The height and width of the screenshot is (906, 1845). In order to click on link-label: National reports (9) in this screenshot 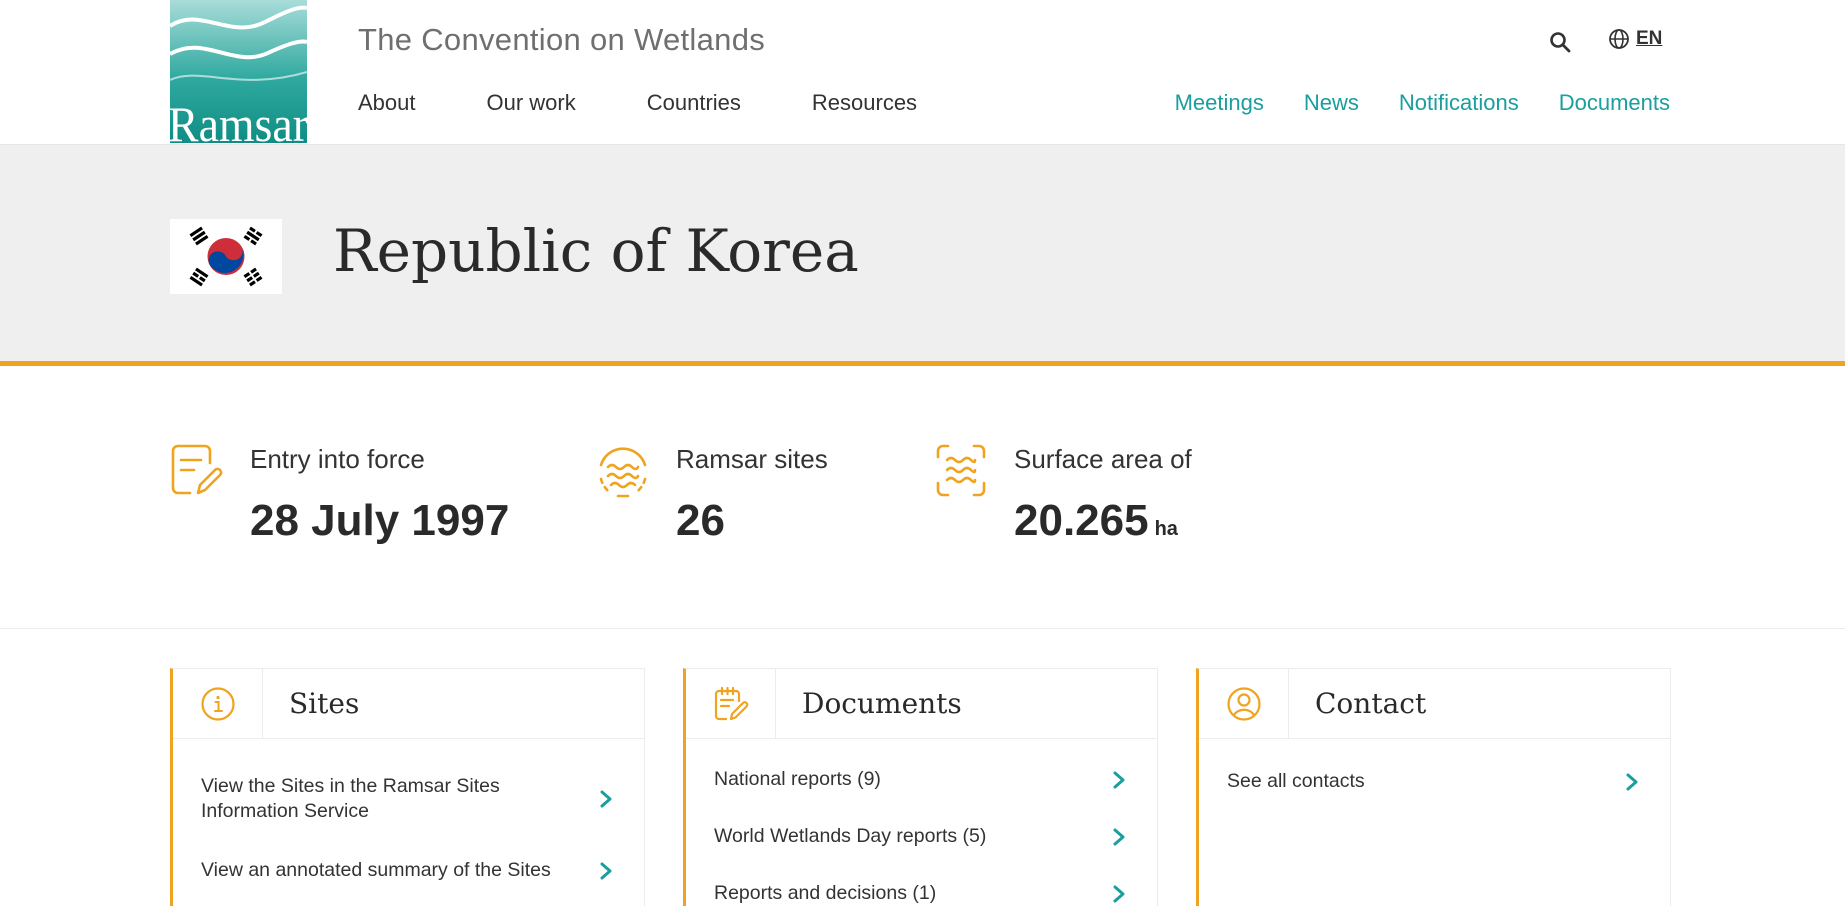, I will do `click(797, 779)`.